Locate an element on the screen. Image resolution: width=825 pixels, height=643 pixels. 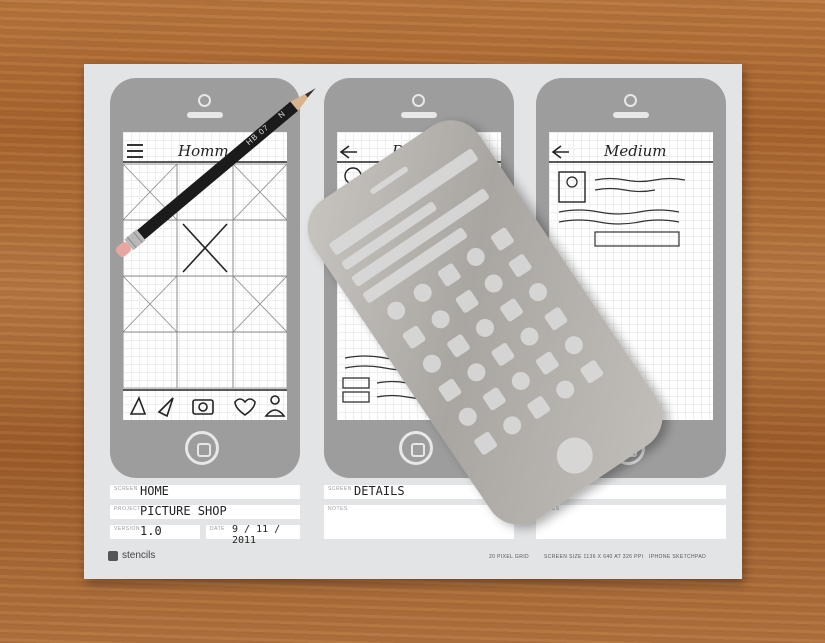
date-value: 9 / 11 / 2011 is located at coordinates (256, 535).